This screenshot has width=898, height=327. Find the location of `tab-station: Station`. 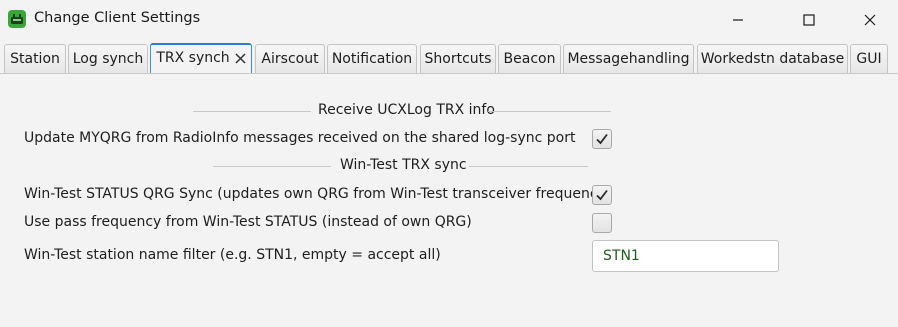

tab-station: Station is located at coordinates (35, 58).